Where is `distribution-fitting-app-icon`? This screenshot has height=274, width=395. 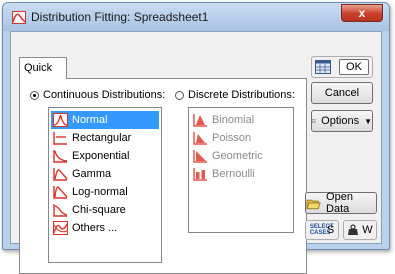
distribution-fitting-app-icon is located at coordinates (19, 17).